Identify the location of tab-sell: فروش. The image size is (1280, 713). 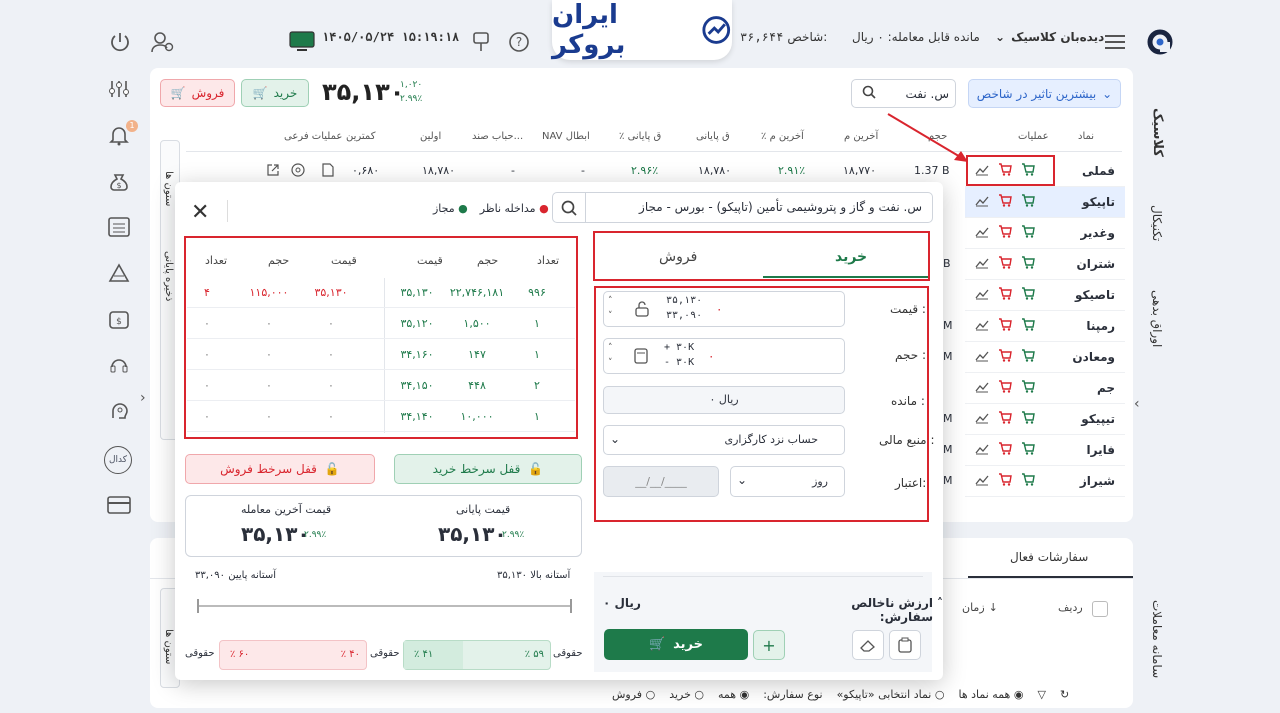
(678, 257).